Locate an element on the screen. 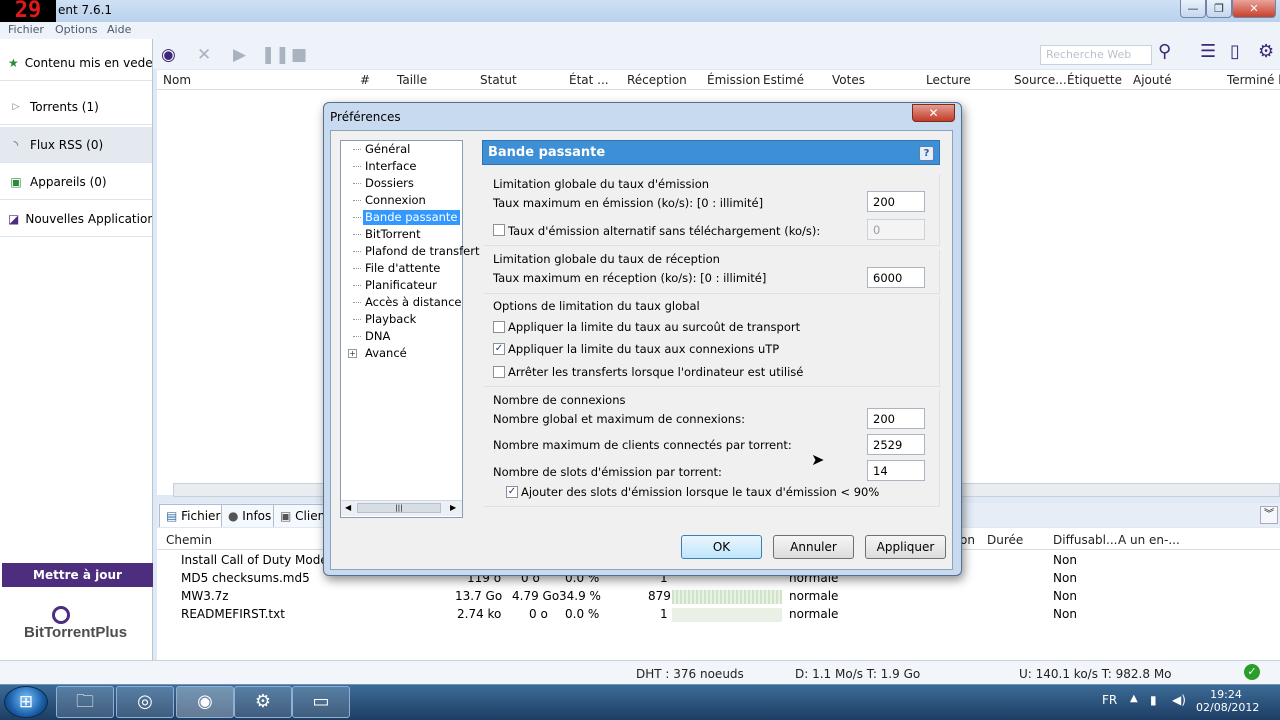  sidebar-item-torrents: ▷ Torrents (1) is located at coordinates (76, 107).